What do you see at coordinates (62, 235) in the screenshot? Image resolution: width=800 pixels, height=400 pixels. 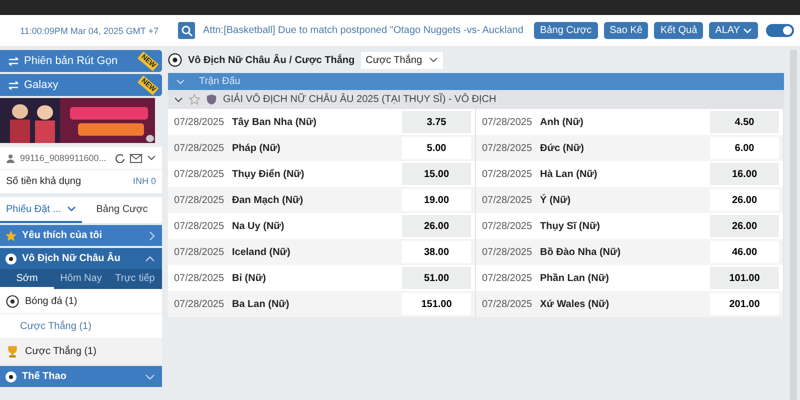 I see `favorites-label: Yêu thích của tôi` at bounding box center [62, 235].